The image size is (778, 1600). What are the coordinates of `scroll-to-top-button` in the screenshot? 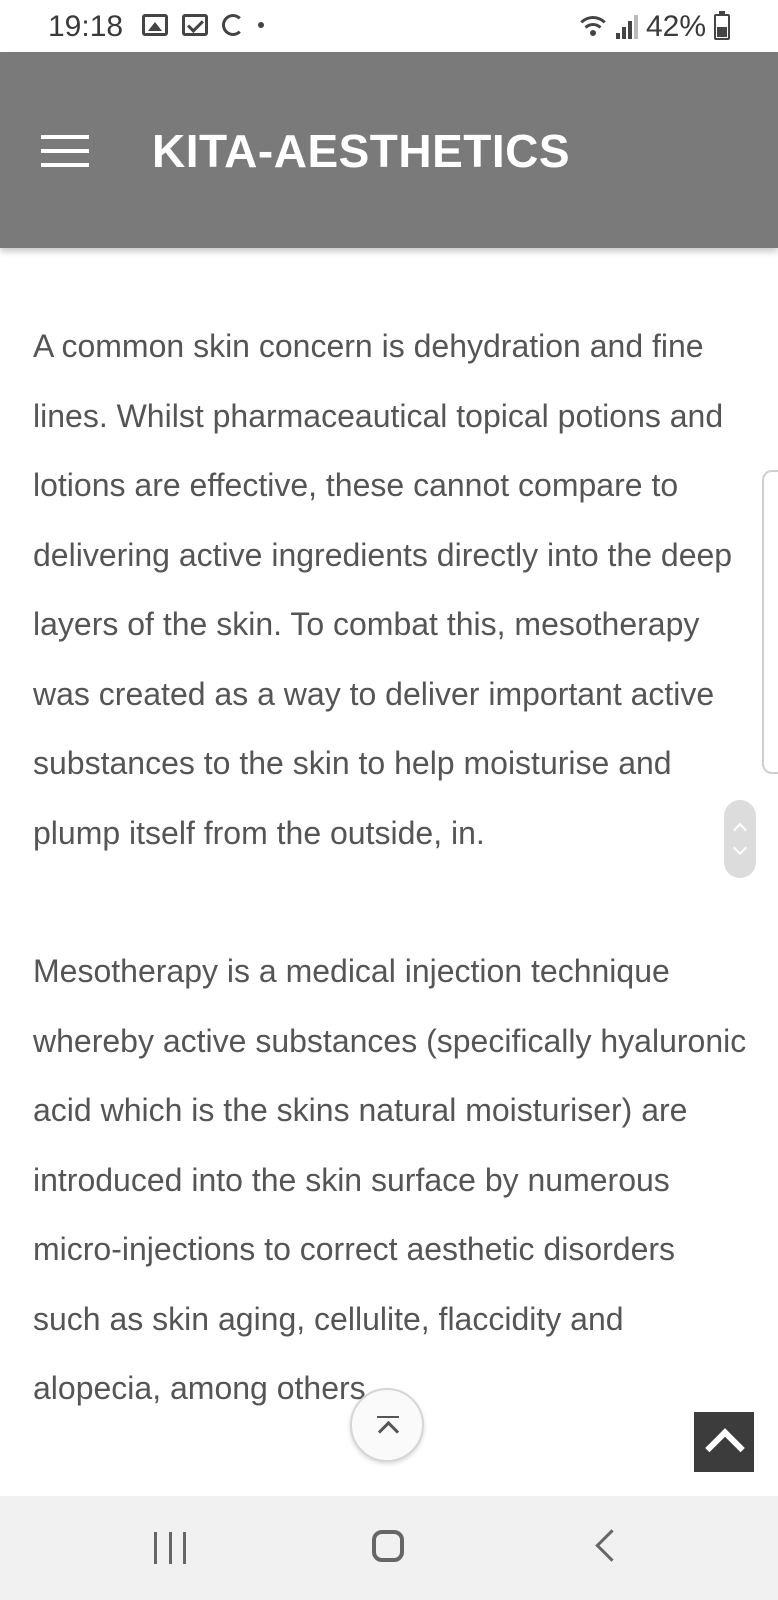 It's located at (387, 1425).